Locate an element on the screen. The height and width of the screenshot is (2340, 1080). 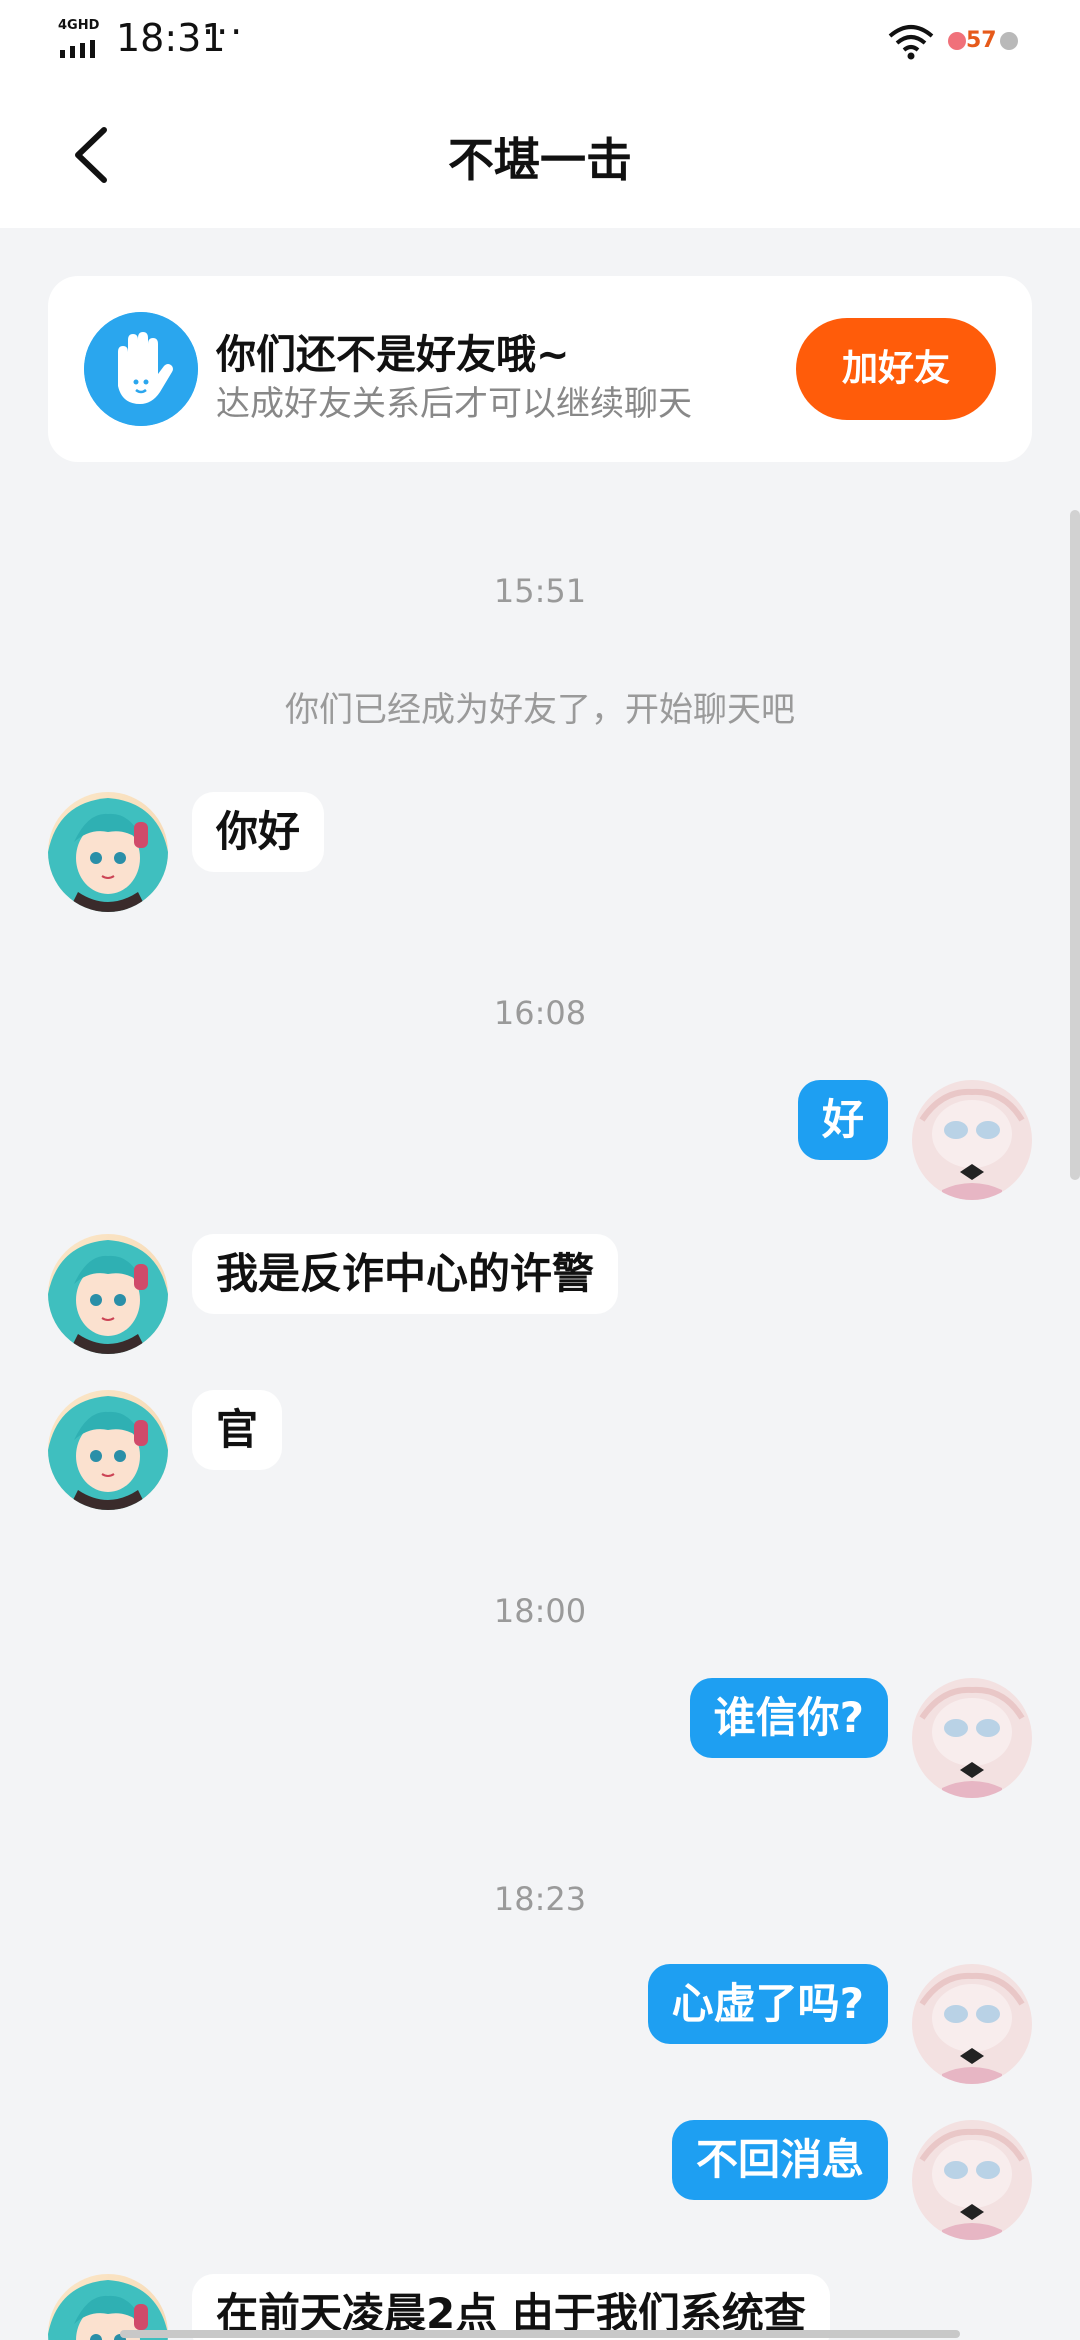
status-bar: 4GHD 18:31 ··· 57 is located at coordinates (540, 41).